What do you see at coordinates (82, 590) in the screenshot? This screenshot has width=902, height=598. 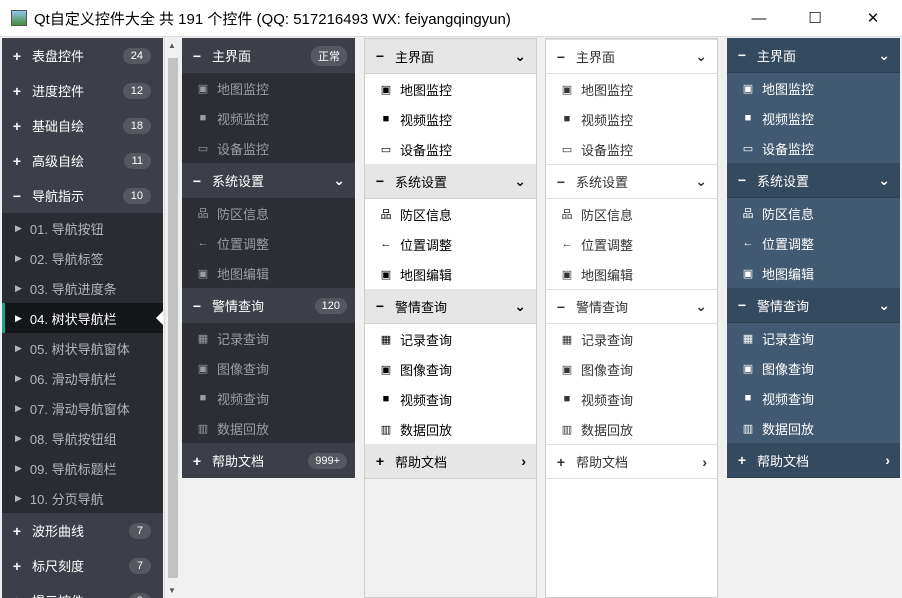 I see `nav-category: + 提示控件9` at bounding box center [82, 590].